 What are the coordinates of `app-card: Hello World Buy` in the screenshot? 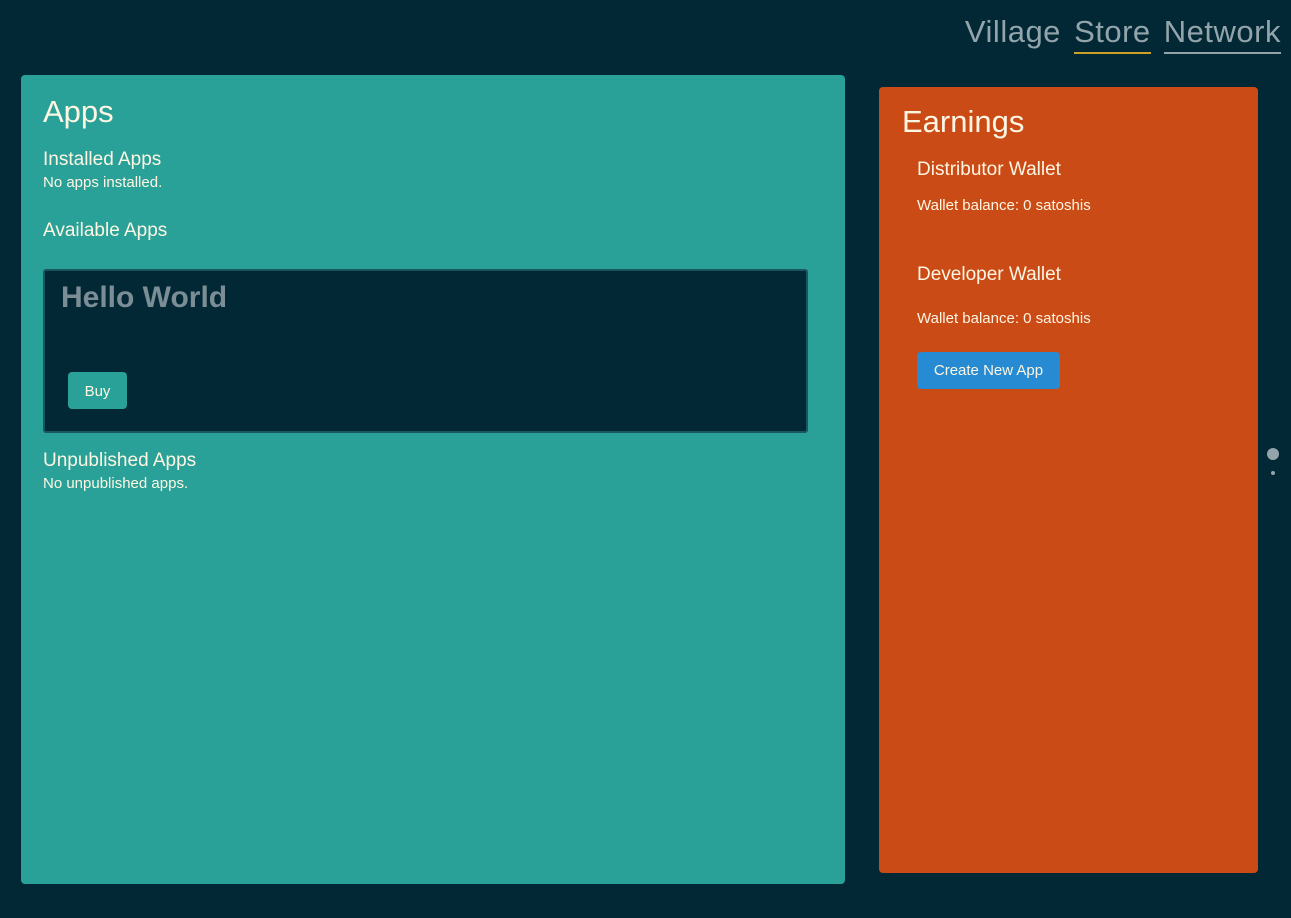 It's located at (425, 351).